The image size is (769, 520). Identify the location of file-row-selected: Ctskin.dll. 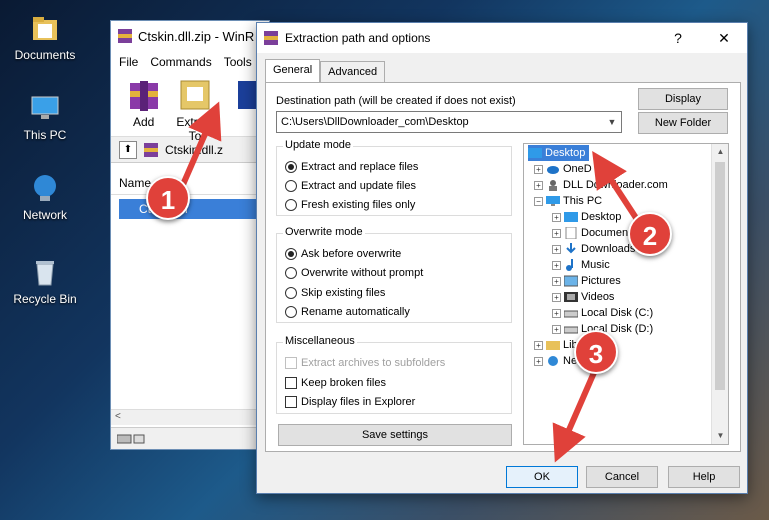
(194, 209).